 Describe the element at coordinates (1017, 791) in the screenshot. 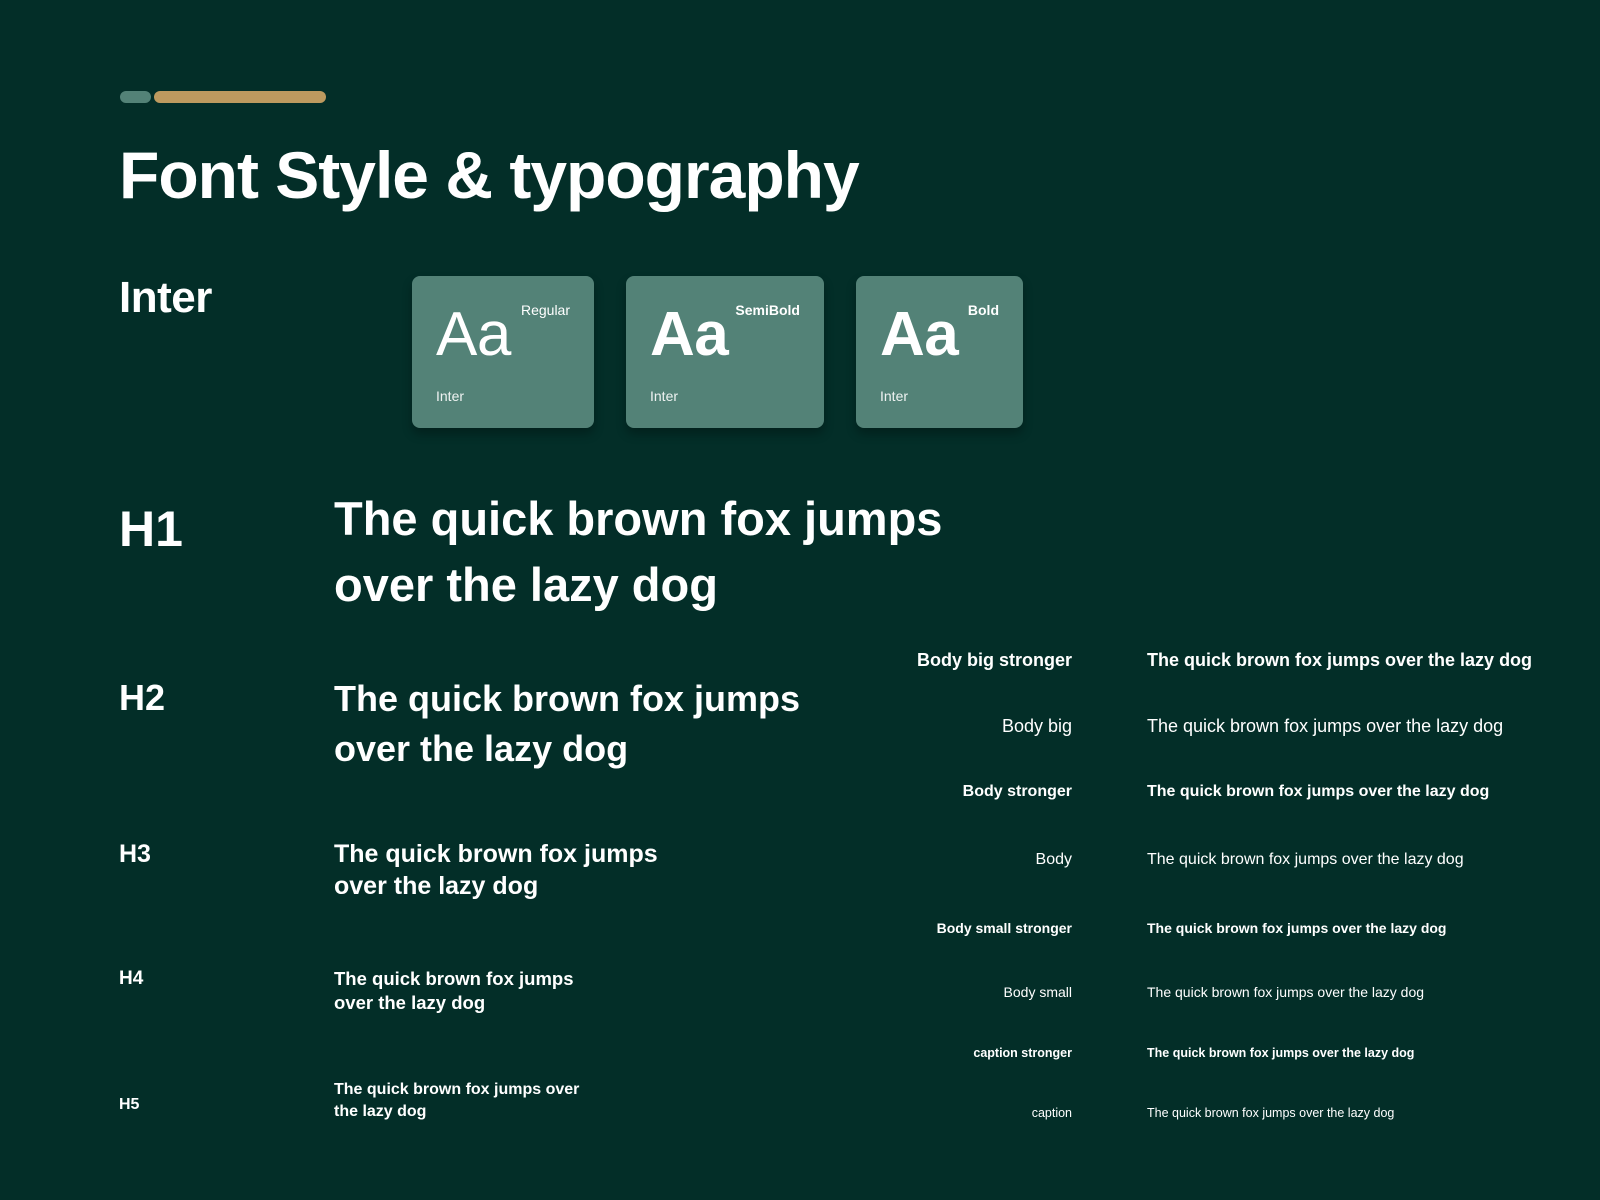

I see `body-style-label: Body stronger` at that location.